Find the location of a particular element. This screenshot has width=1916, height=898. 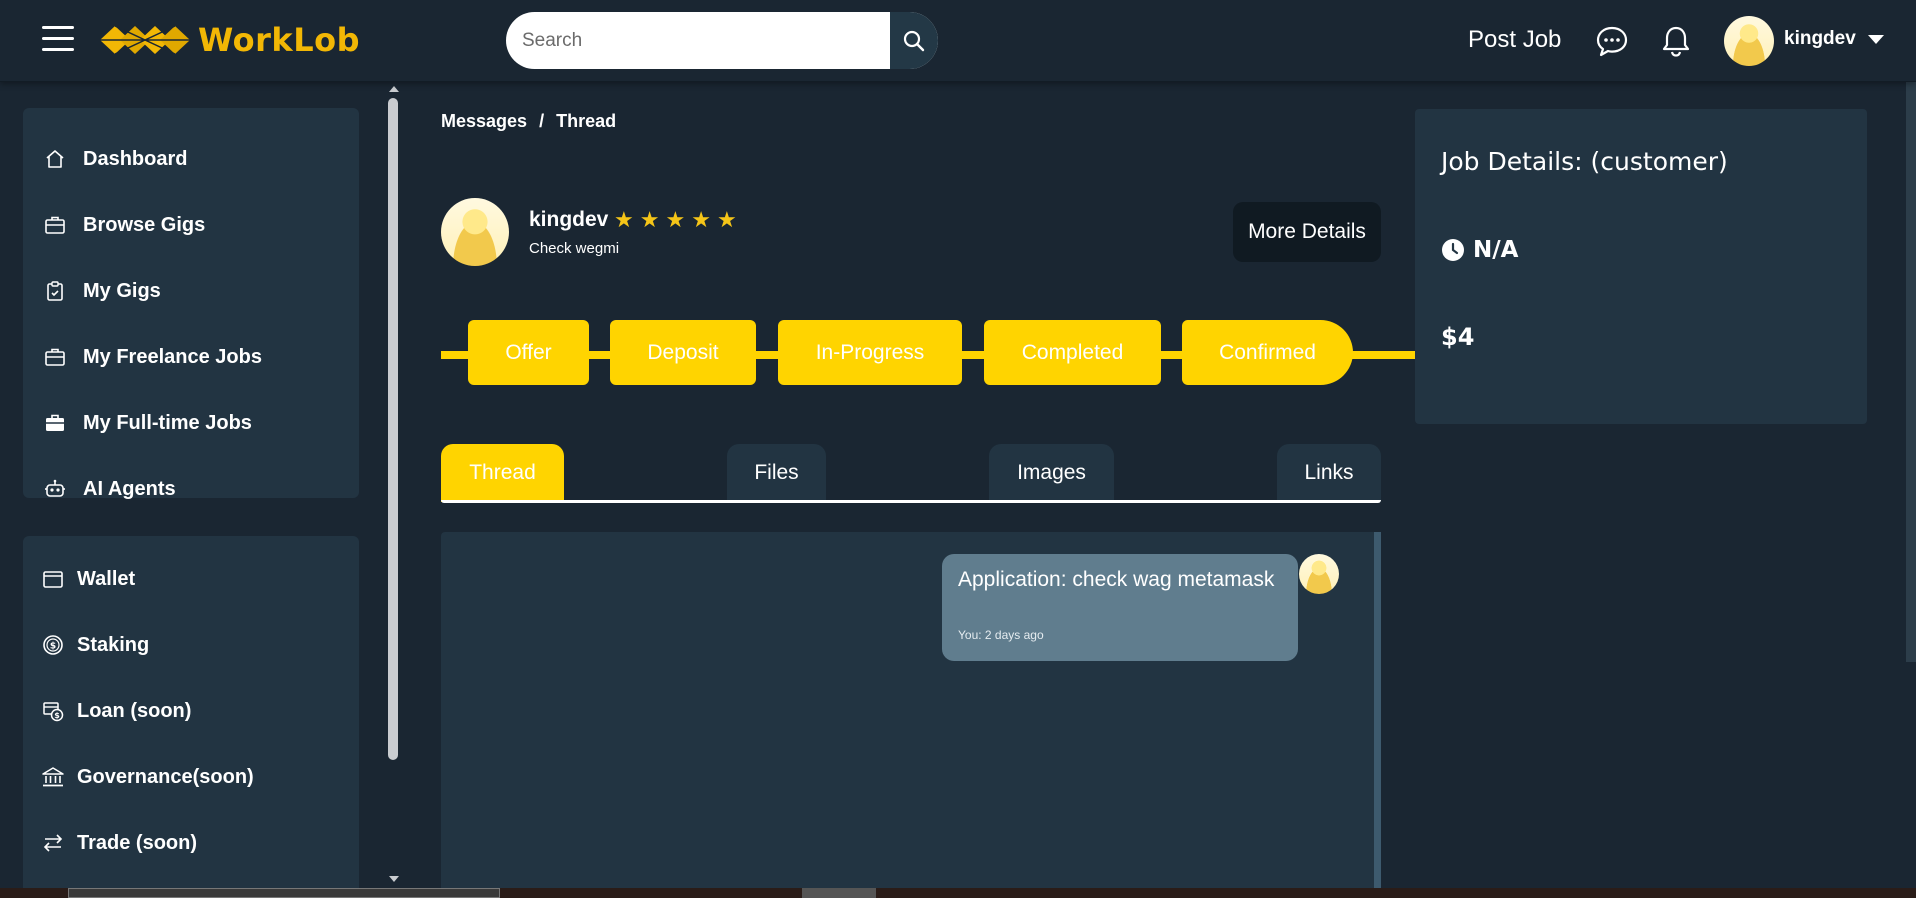

sidebar-item-label: My Full-time Jobs is located at coordinates (167, 422).